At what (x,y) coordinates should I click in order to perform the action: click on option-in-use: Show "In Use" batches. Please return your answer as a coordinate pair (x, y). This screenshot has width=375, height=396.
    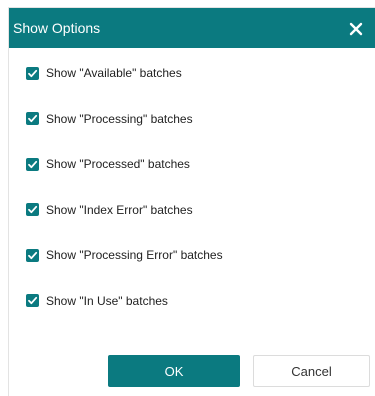
    Looking at the image, I should click on (124, 301).